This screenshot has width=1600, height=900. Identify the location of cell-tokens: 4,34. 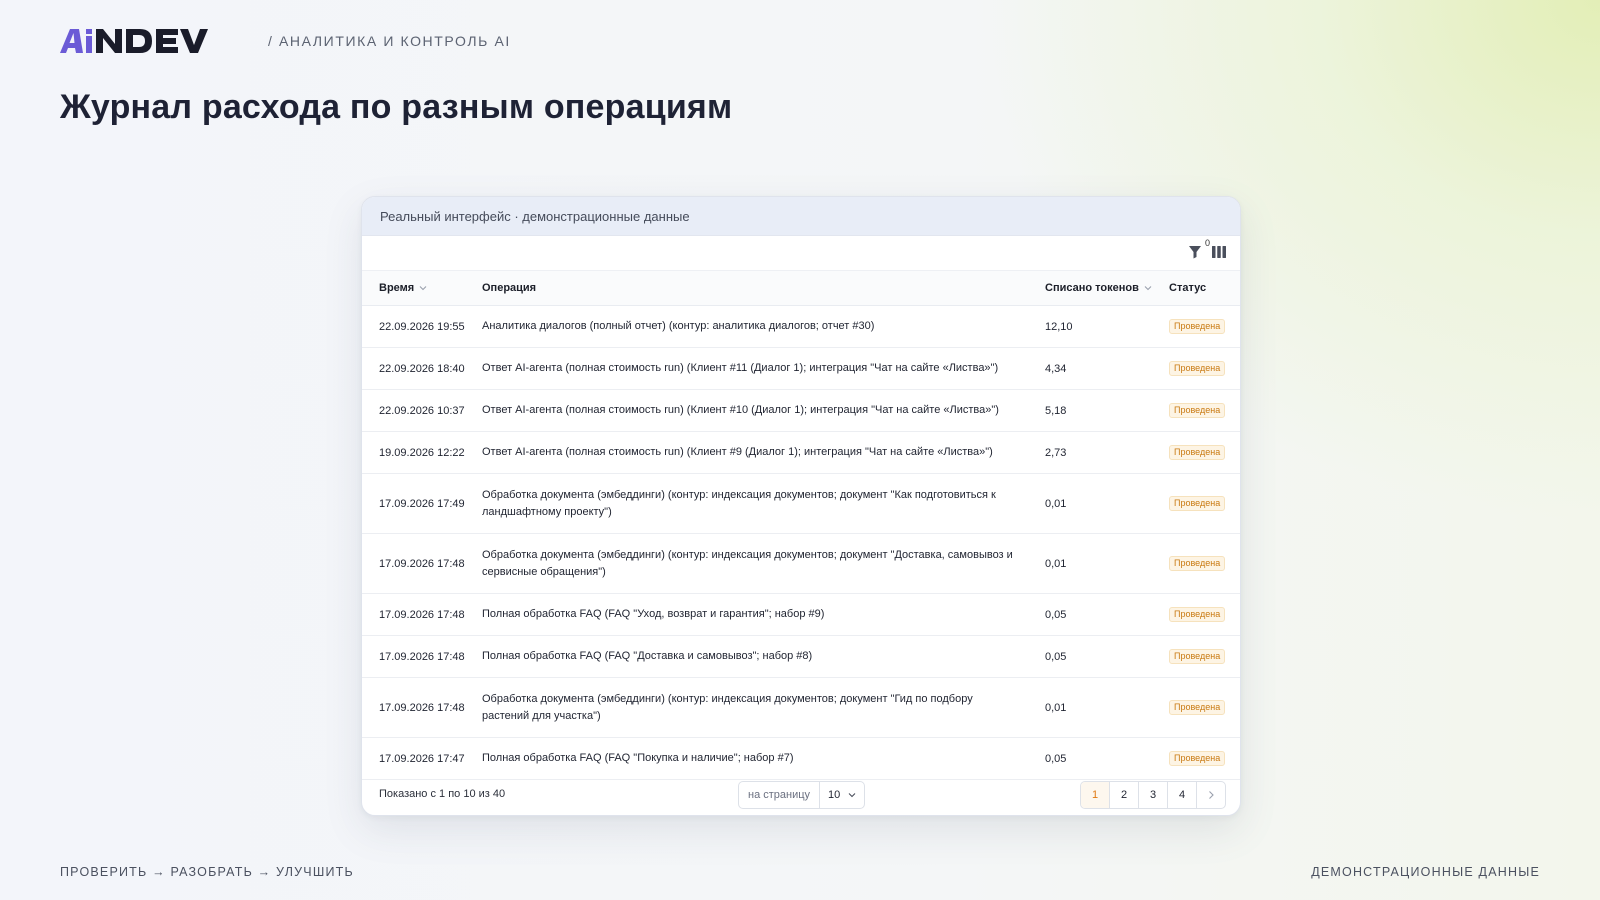
(1056, 368).